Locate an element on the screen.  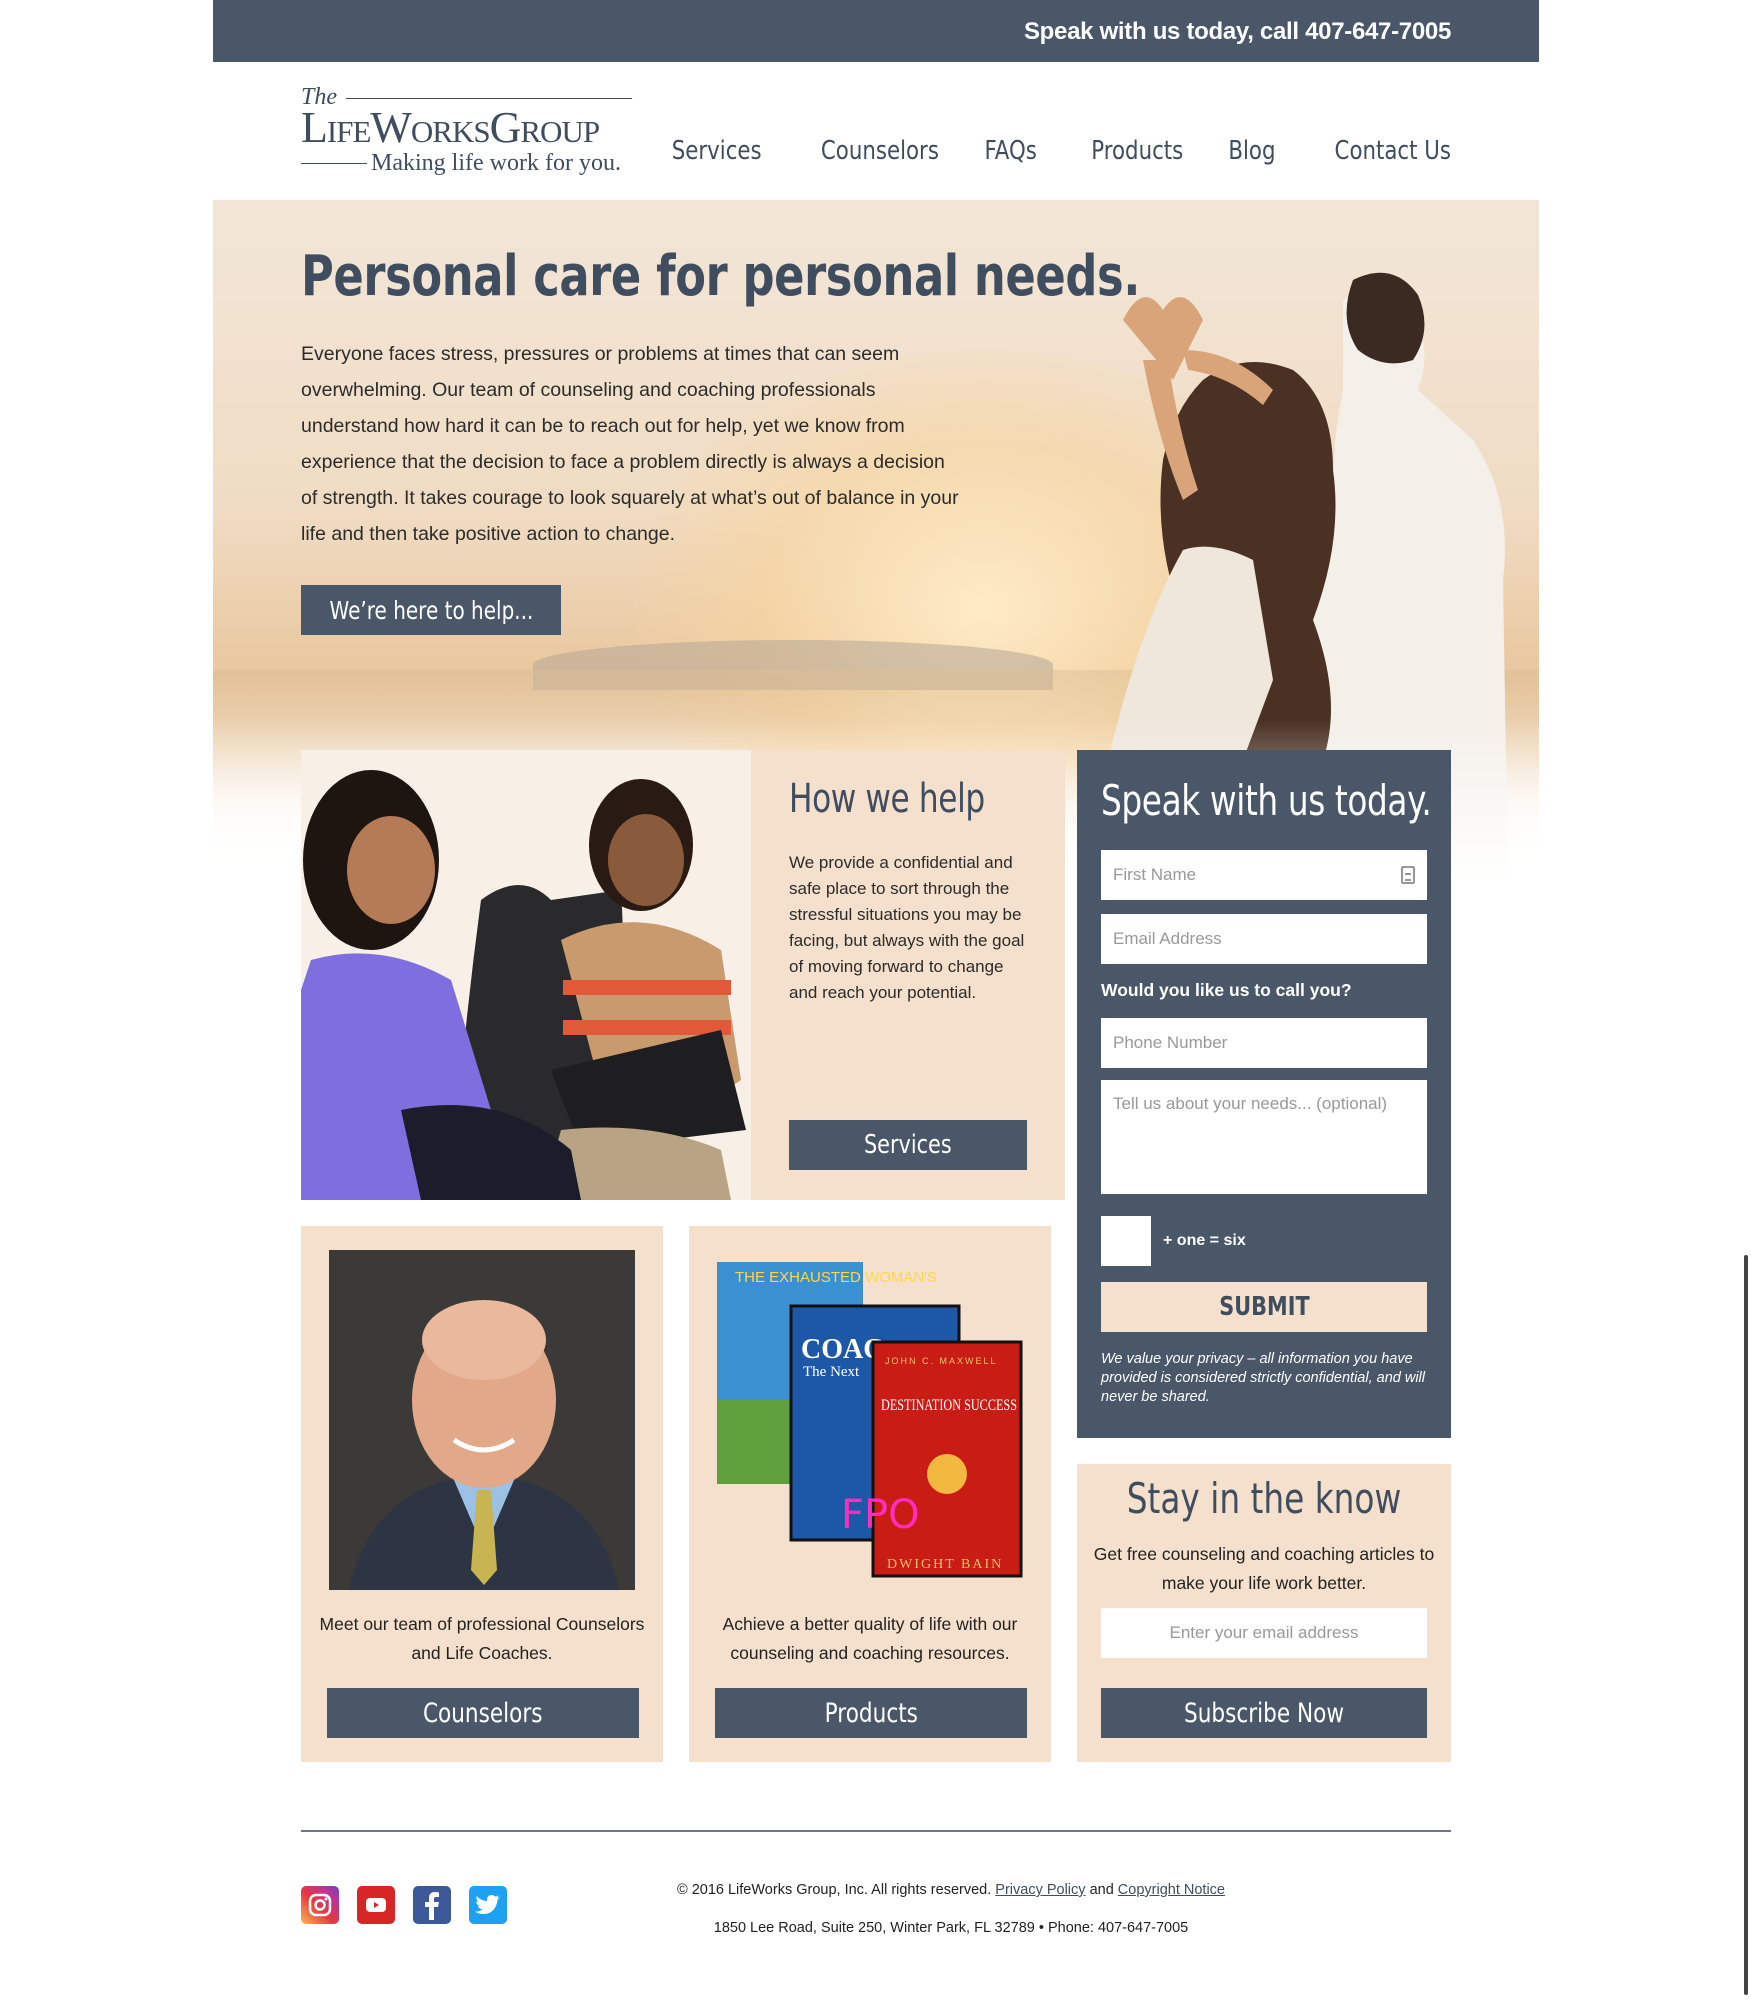
products-button-label: Products is located at coordinates (871, 1713).